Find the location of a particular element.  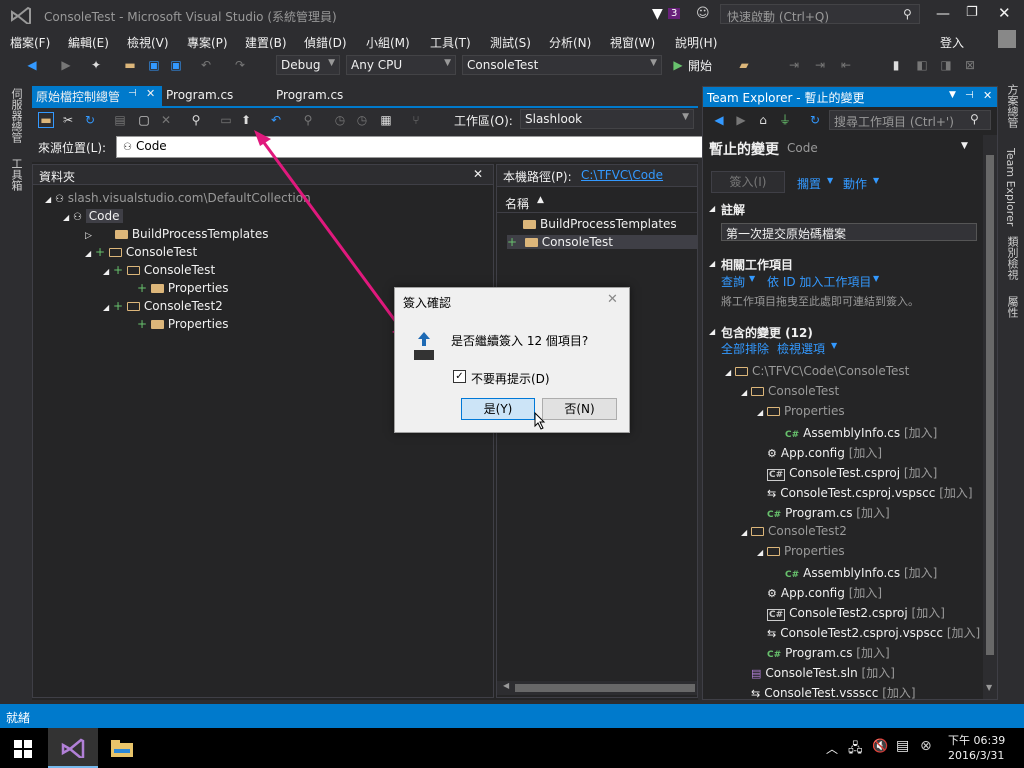

tab-source-control-explorer: 原始檔控制總管 ⊣ ✕ is located at coordinates (97, 96).